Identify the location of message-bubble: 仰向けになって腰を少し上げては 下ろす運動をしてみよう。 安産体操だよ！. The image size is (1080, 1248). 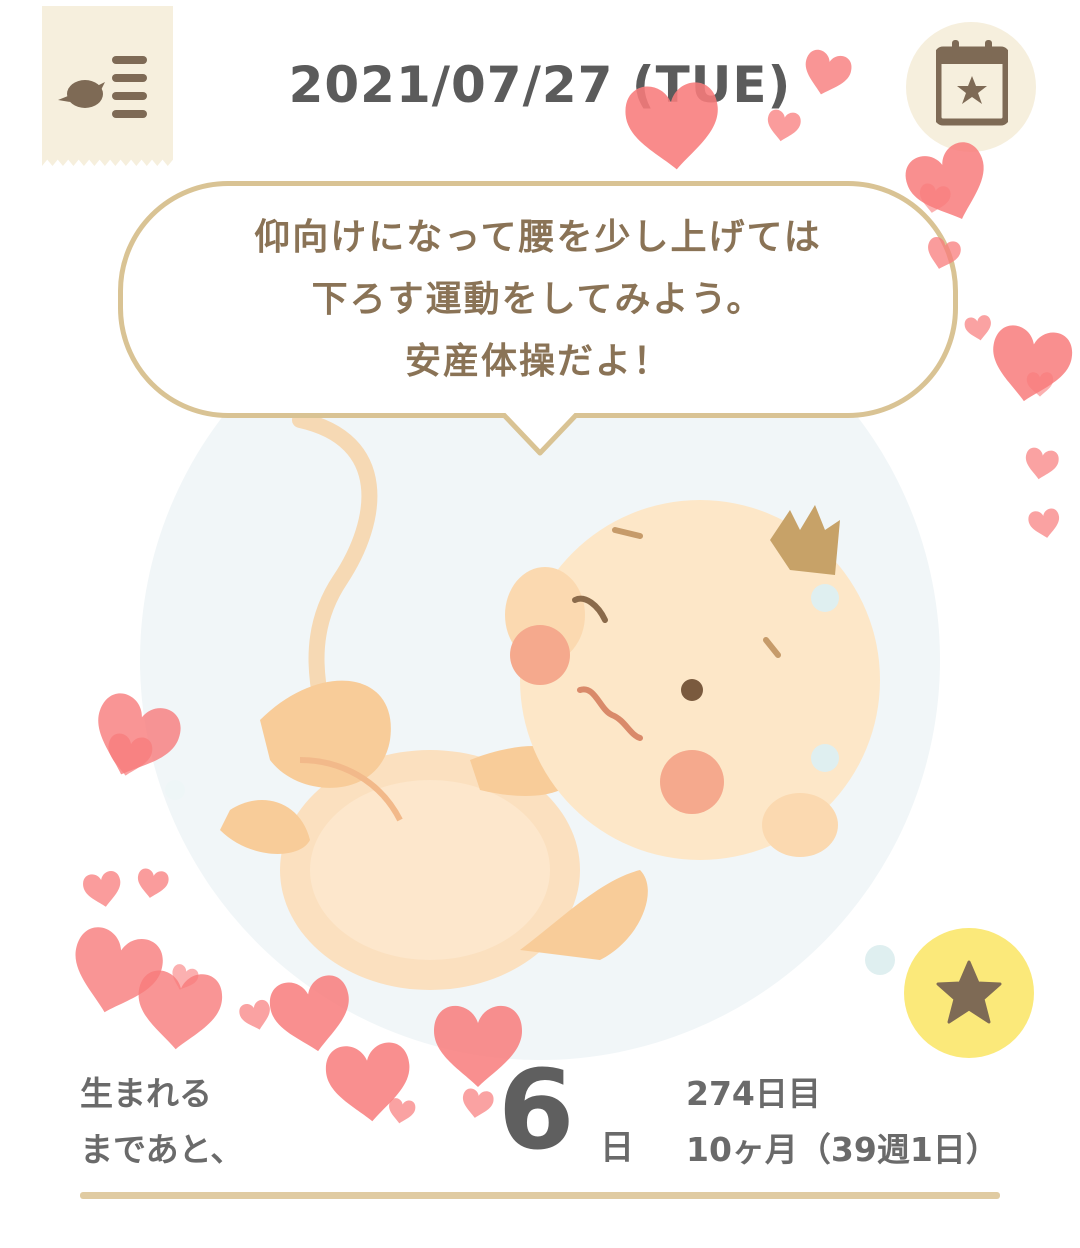
(538, 299).